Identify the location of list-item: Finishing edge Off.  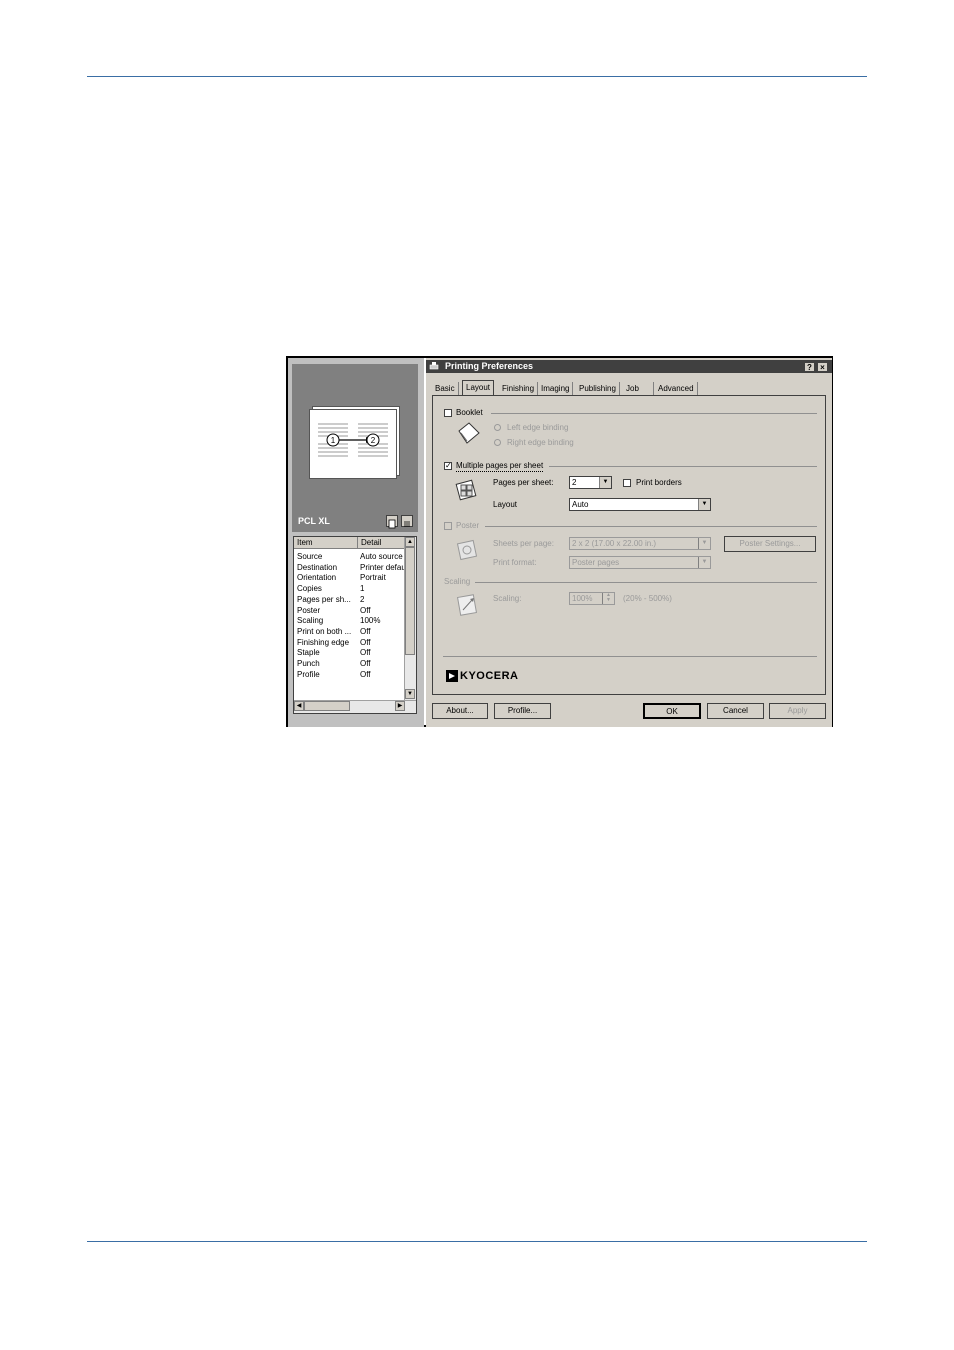
(352, 642).